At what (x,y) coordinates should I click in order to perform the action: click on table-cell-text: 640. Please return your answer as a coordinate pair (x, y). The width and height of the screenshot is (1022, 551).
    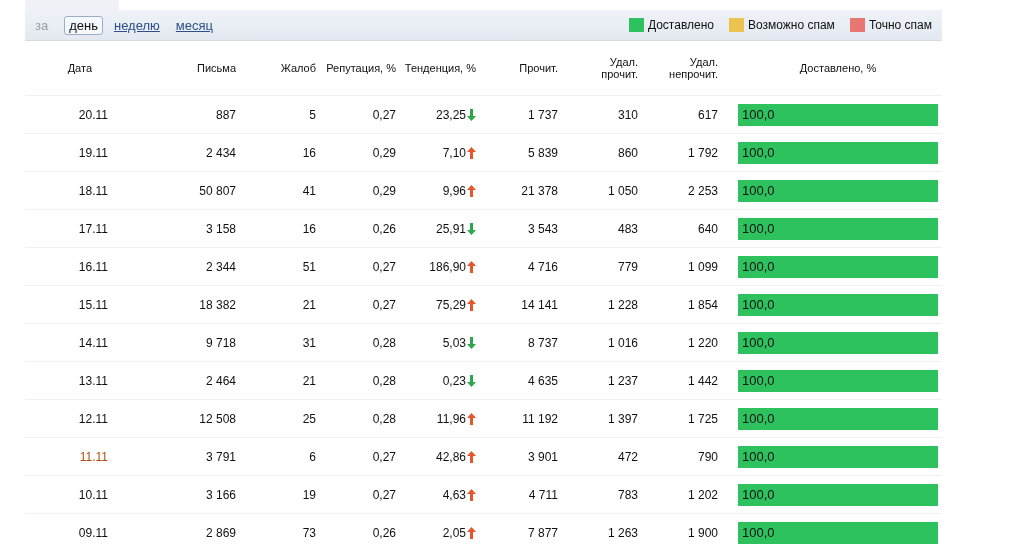
    Looking at the image, I should click on (707, 228).